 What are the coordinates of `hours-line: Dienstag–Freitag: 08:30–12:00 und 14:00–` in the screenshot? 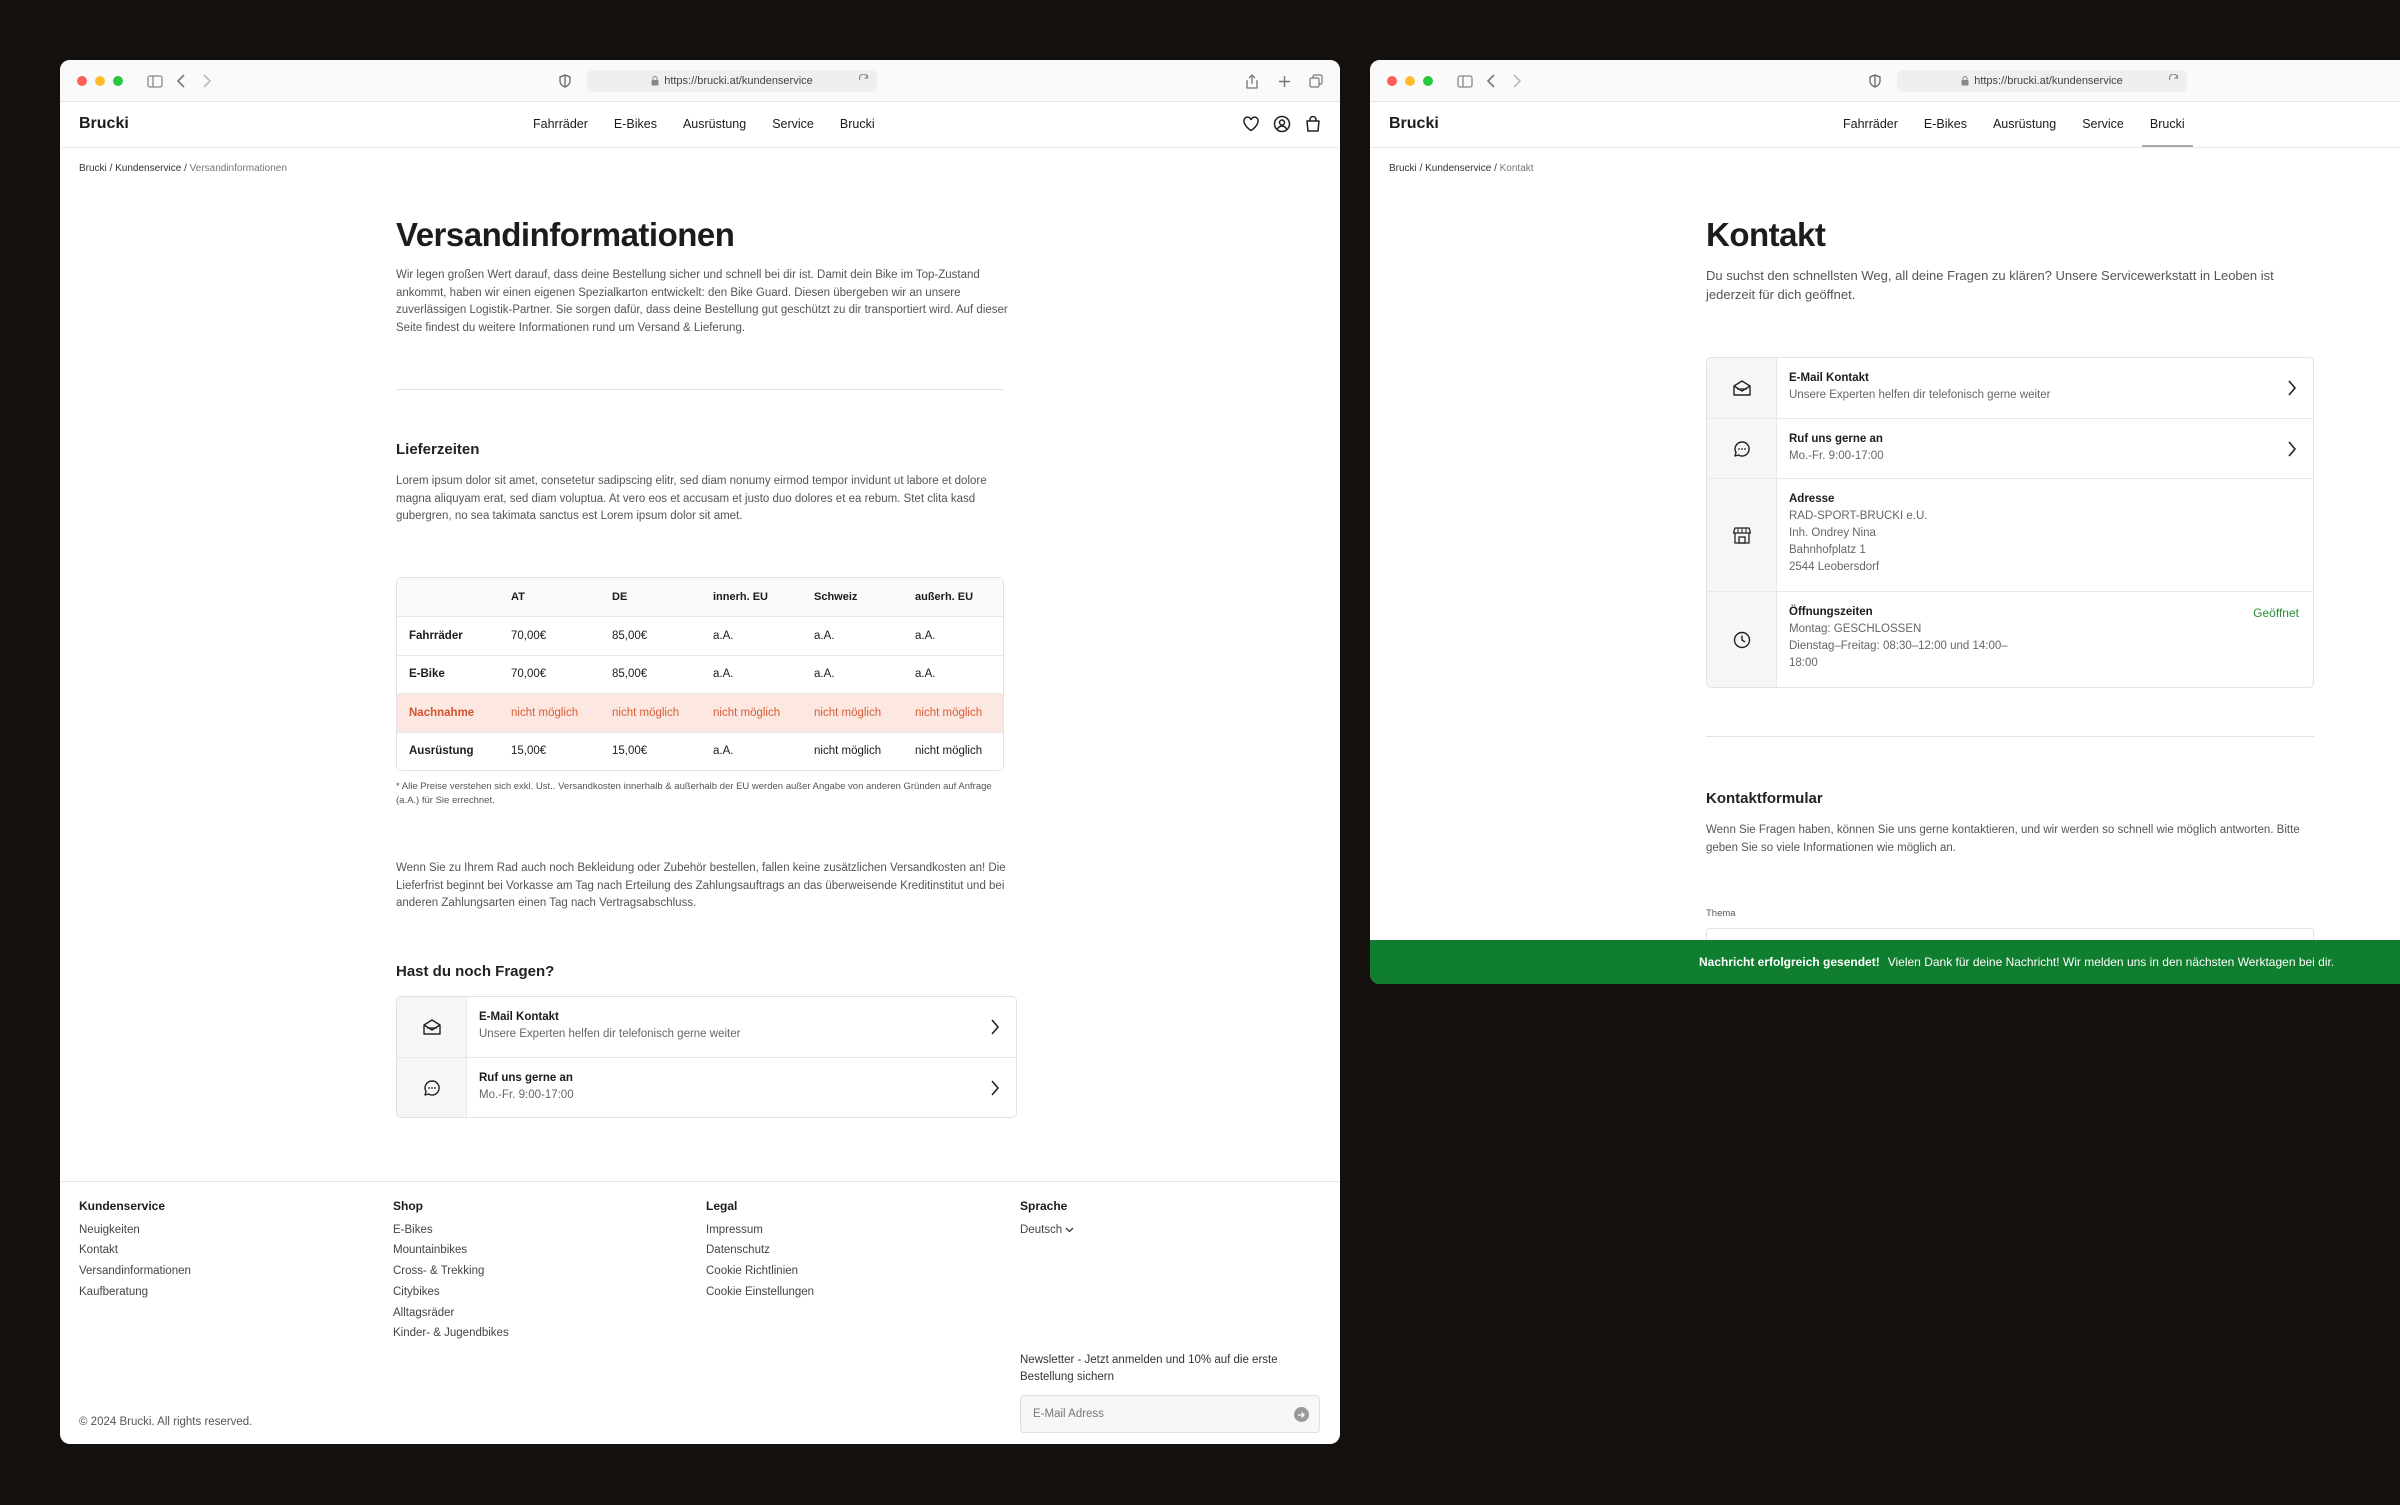 It's located at (1898, 646).